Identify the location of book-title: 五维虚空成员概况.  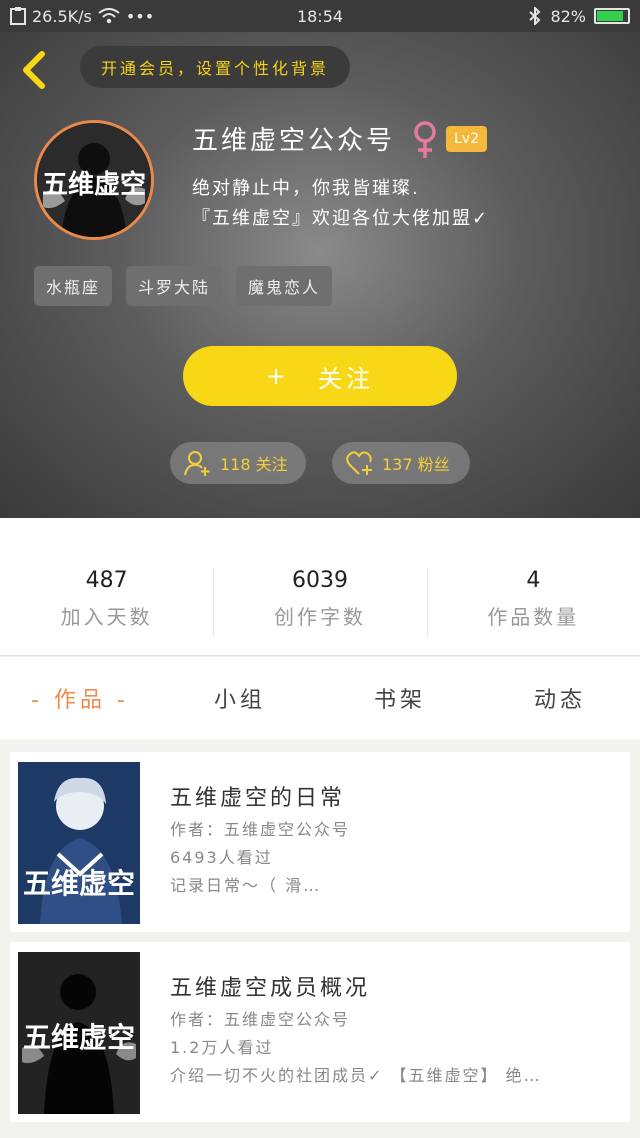
(270, 988).